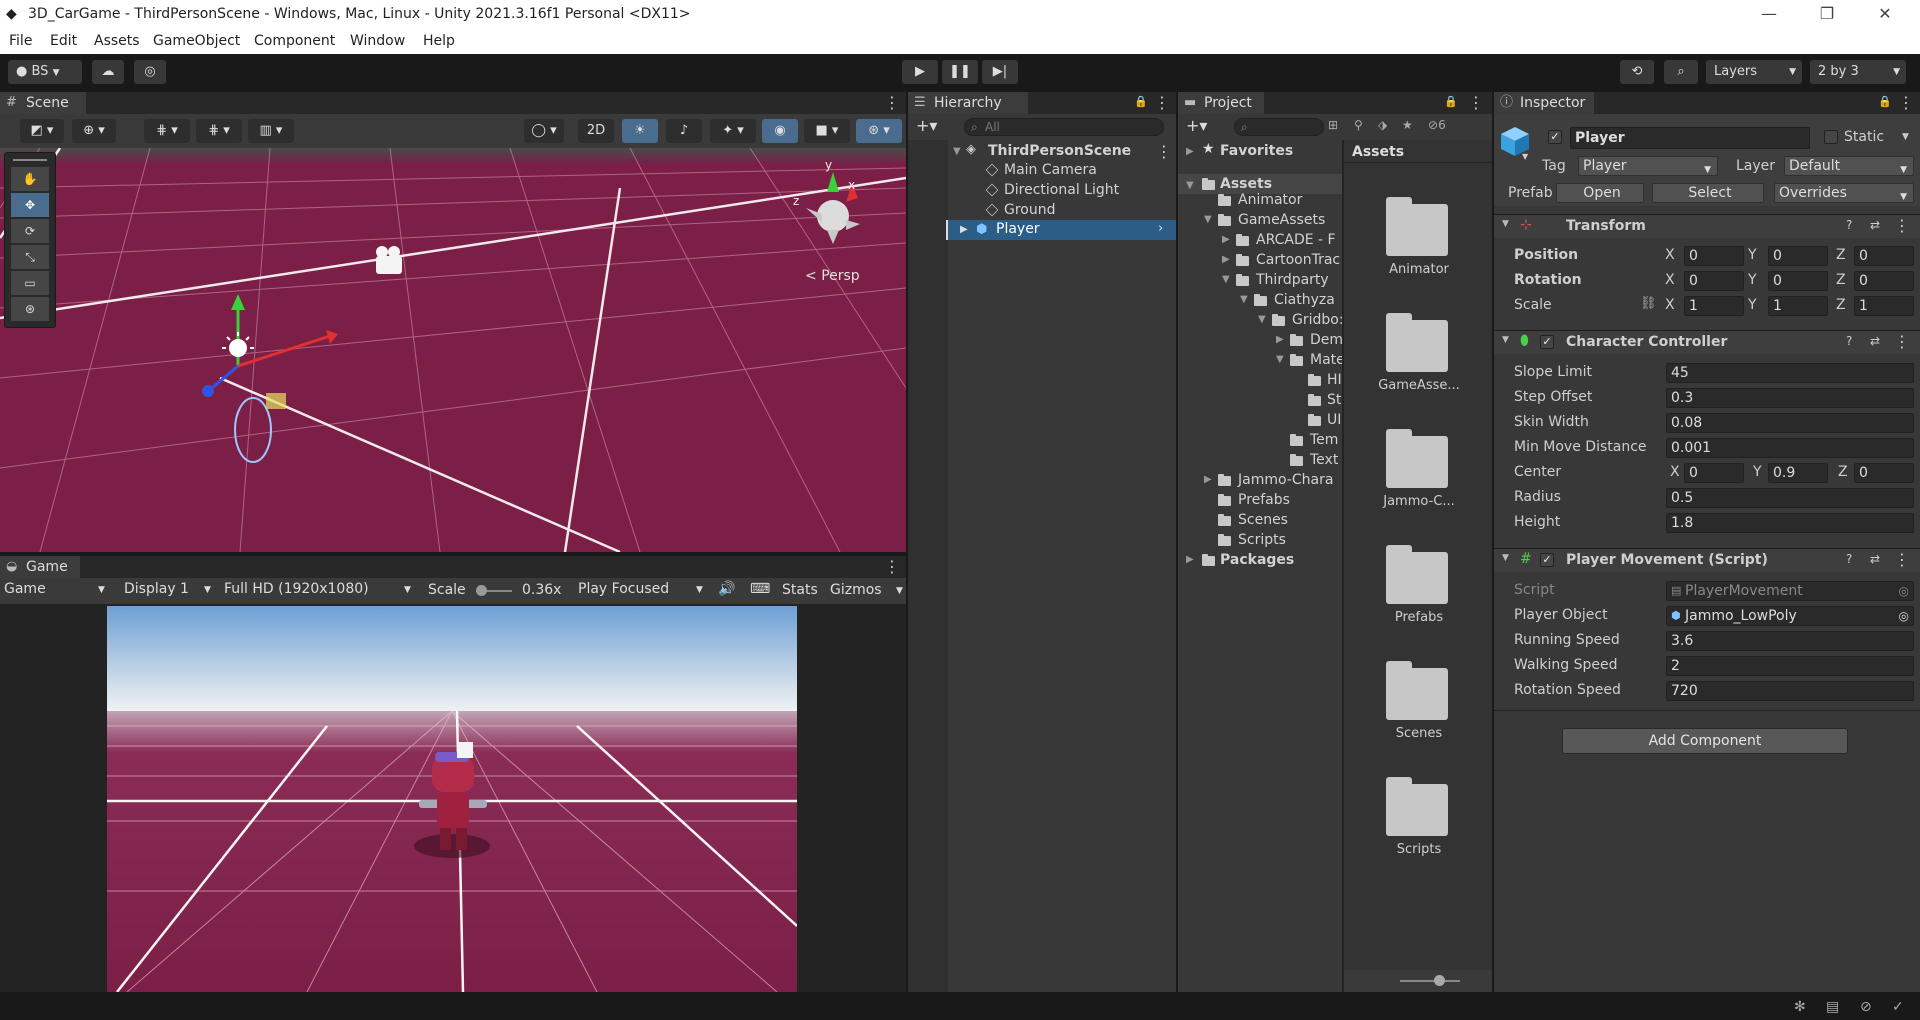 The width and height of the screenshot is (1920, 1020). What do you see at coordinates (1904, 616) in the screenshot?
I see `object-picker-icon: ◎` at bounding box center [1904, 616].